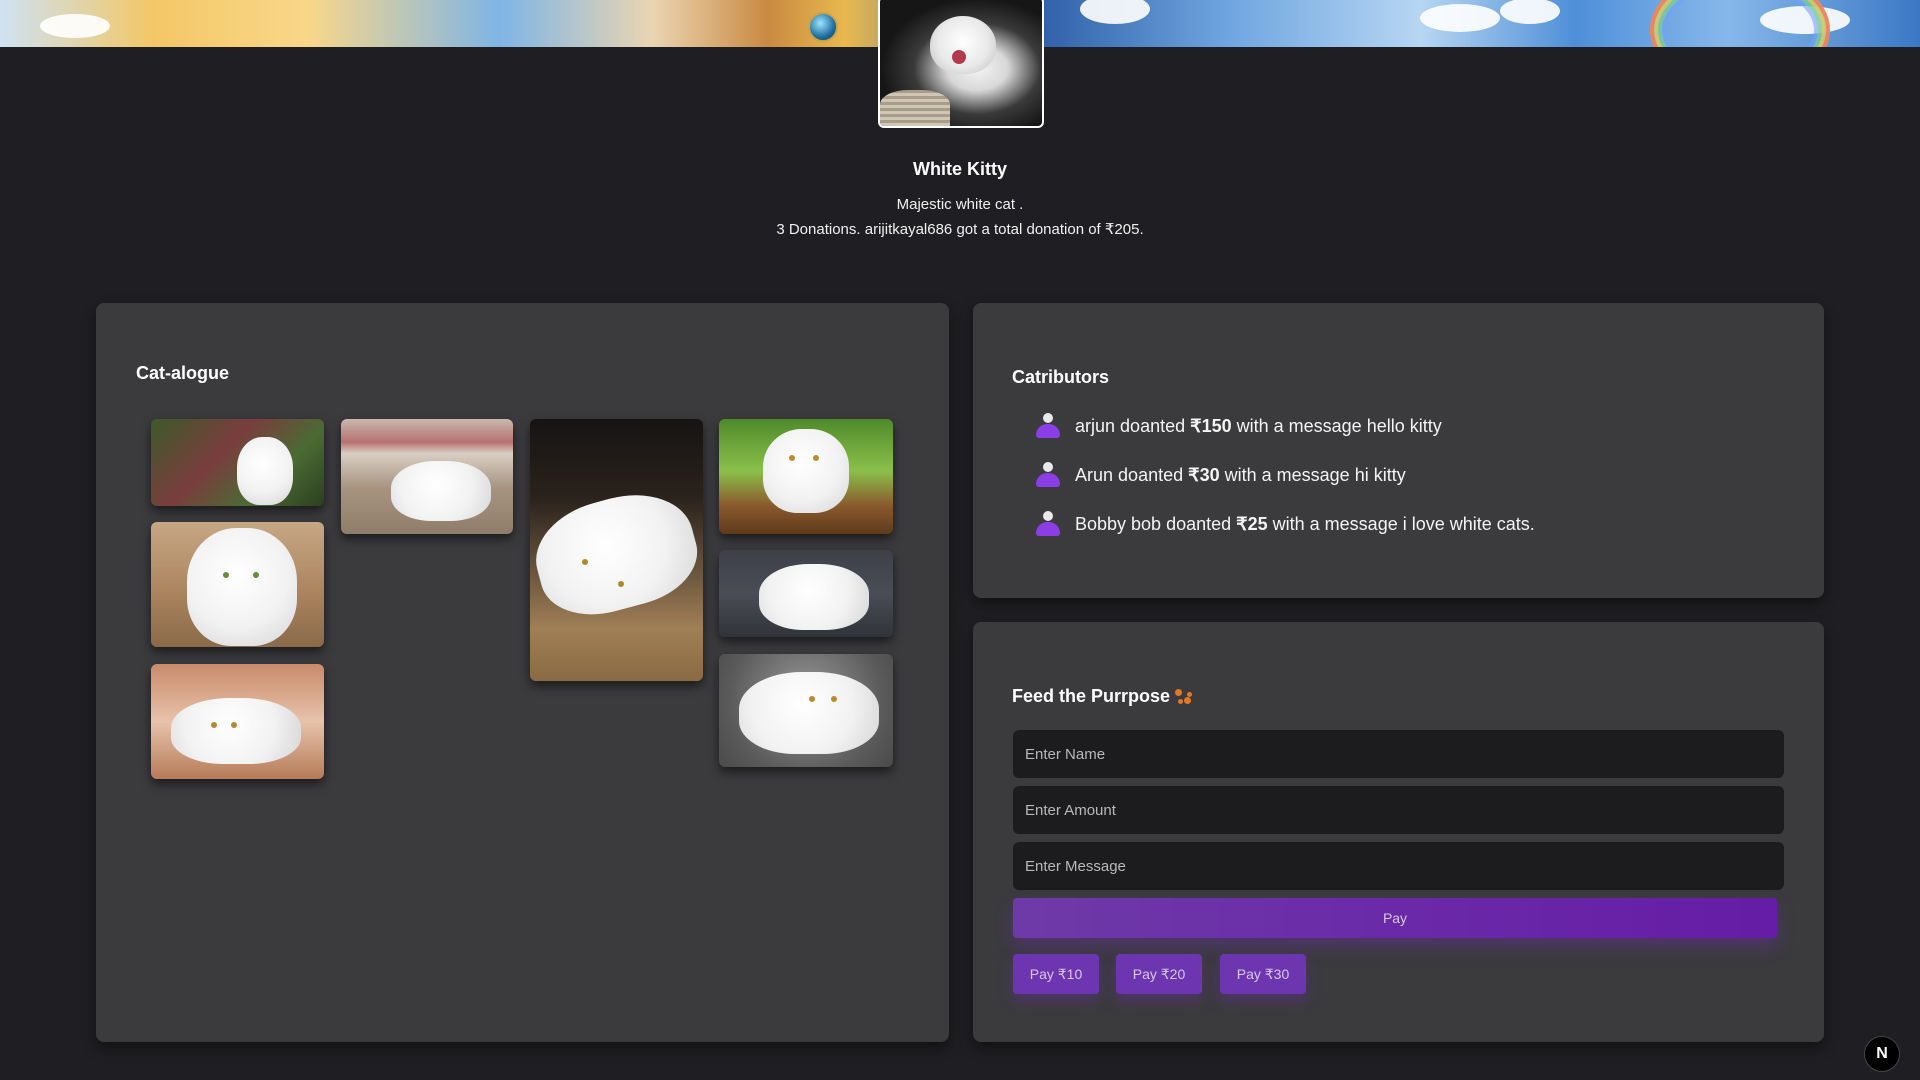 This screenshot has height=1080, width=1920. Describe the element at coordinates (1252, 523) in the screenshot. I see `contributor-amount: ₹25` at that location.